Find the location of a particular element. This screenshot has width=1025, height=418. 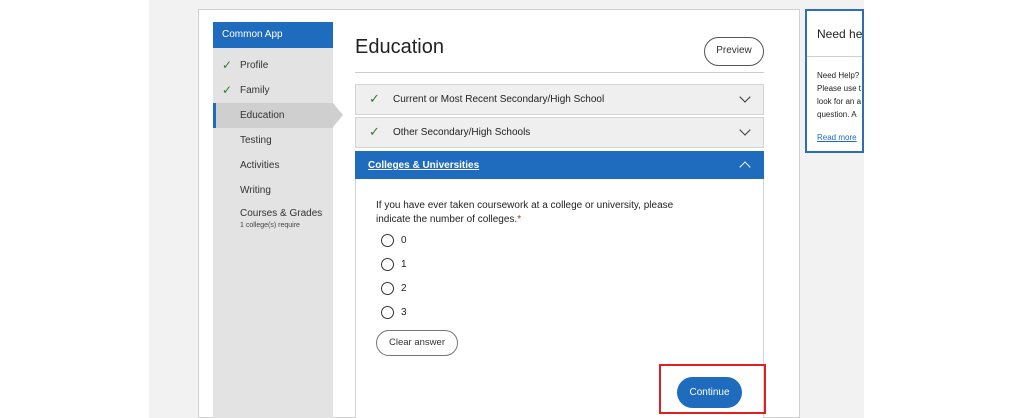

radio-label: 2 is located at coordinates (404, 288).